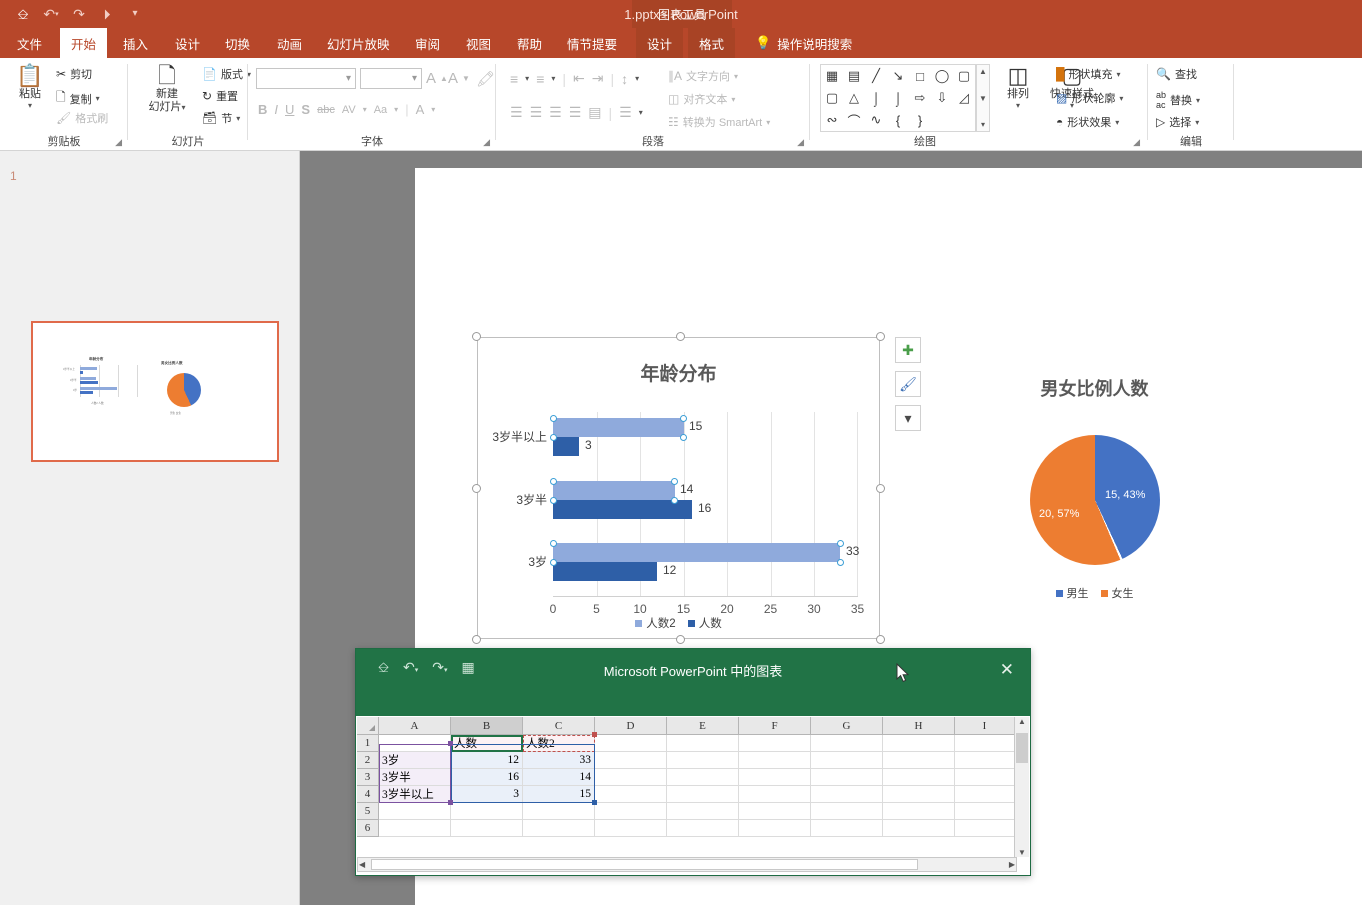  What do you see at coordinates (847, 777) in the screenshot?
I see `cell-g3` at bounding box center [847, 777].